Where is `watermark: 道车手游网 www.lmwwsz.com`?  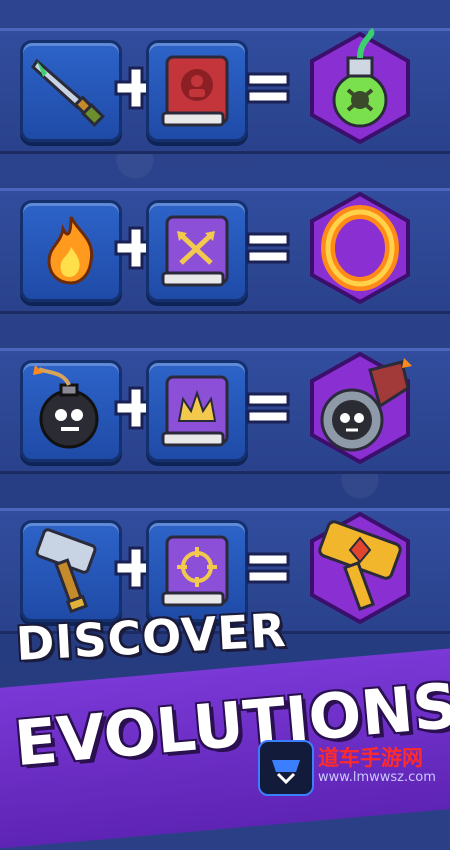 watermark: 道车手游网 www.lmwwsz.com is located at coordinates (353, 768).